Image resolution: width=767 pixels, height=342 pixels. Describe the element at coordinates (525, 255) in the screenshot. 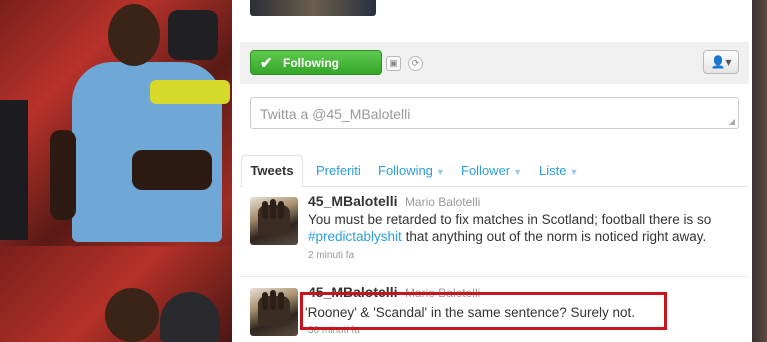

I see `tweet-timestamp: 2 minuti fa` at that location.